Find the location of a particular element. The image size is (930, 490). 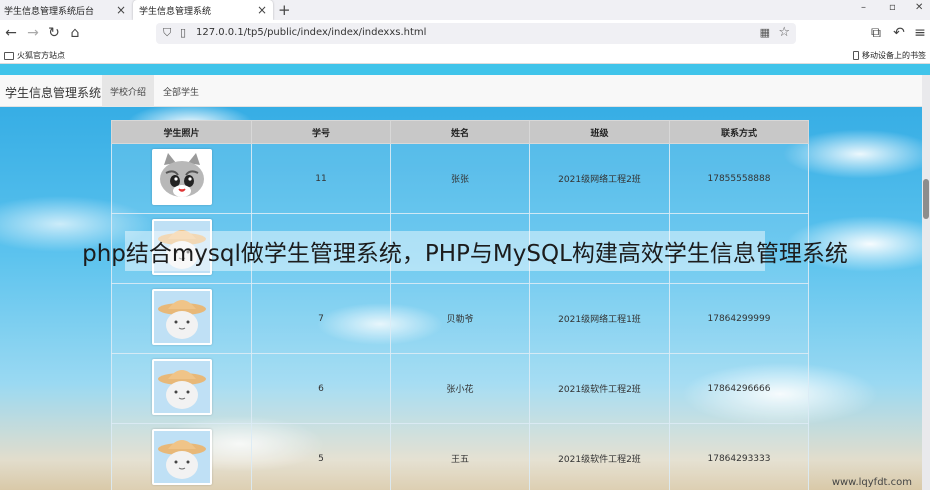

page-icon: ▯ is located at coordinates (183, 32).